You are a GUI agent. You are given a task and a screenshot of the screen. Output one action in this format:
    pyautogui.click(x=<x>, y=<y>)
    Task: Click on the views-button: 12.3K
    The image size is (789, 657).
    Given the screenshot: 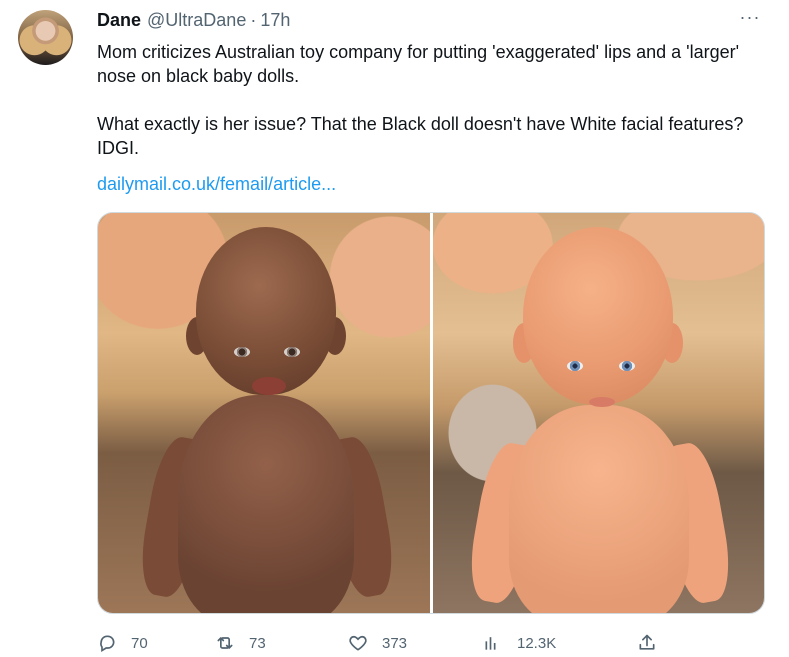 What is the action you would take?
    pyautogui.click(x=519, y=643)
    